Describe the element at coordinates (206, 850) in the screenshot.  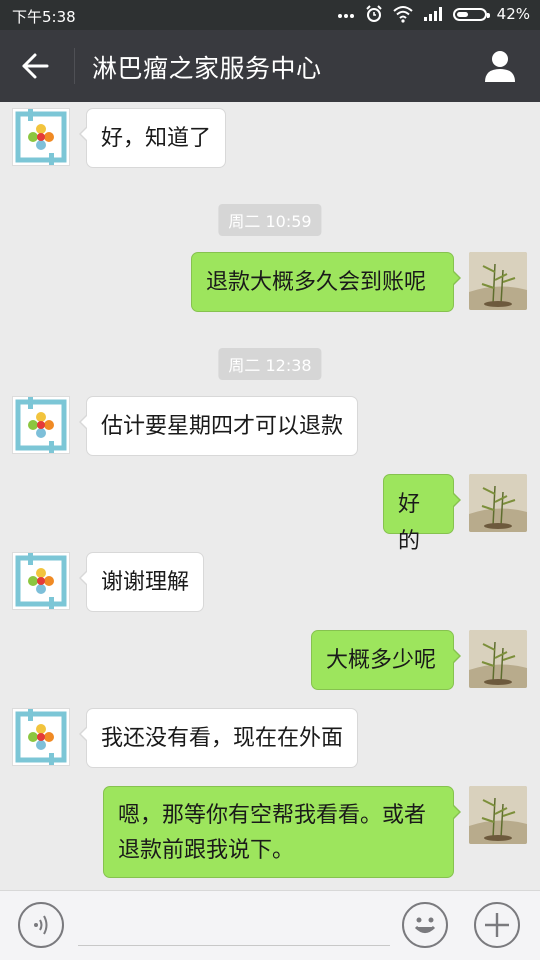
I see `message-text-line: 退款前跟我说下。` at that location.